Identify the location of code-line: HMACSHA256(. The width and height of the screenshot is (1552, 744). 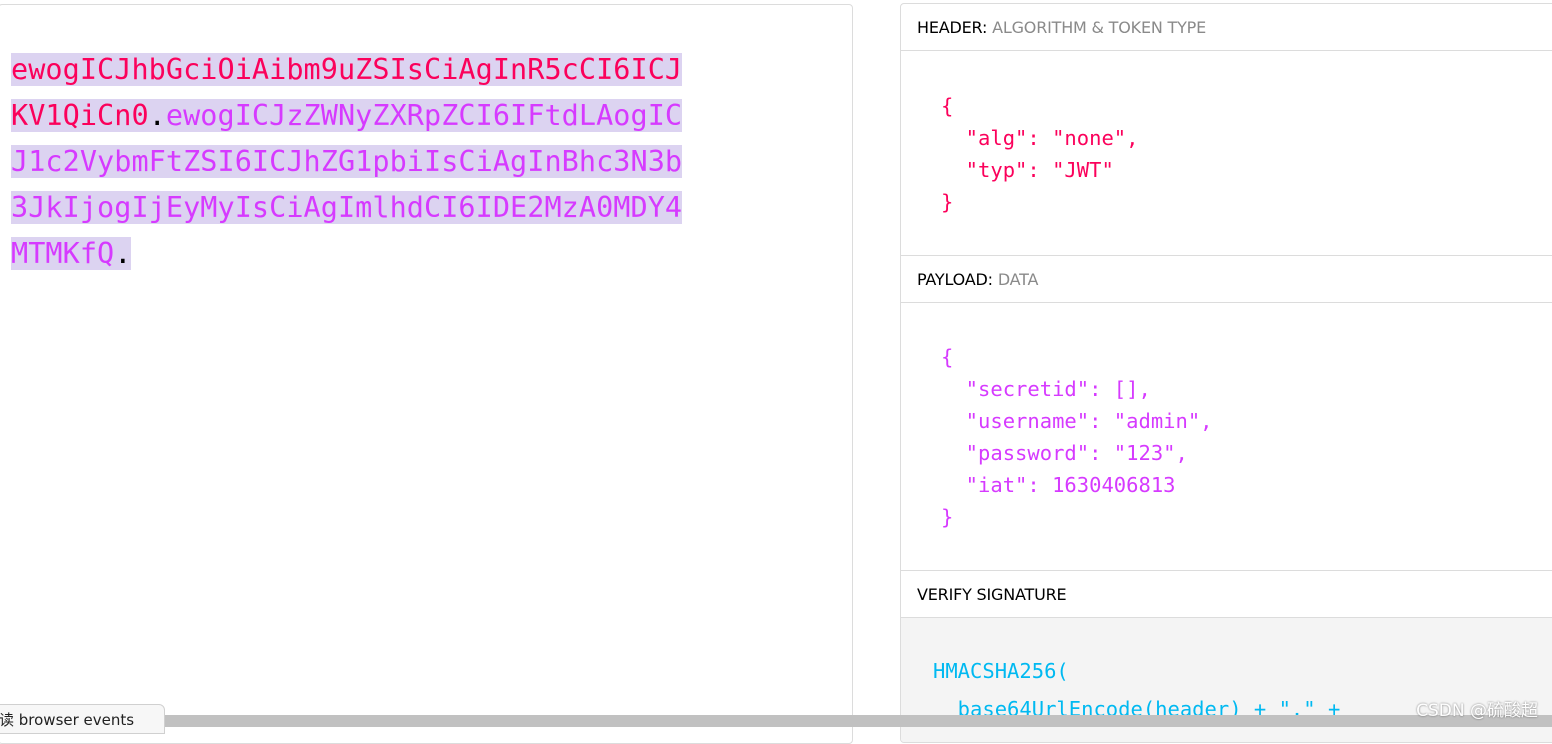
(1001, 671).